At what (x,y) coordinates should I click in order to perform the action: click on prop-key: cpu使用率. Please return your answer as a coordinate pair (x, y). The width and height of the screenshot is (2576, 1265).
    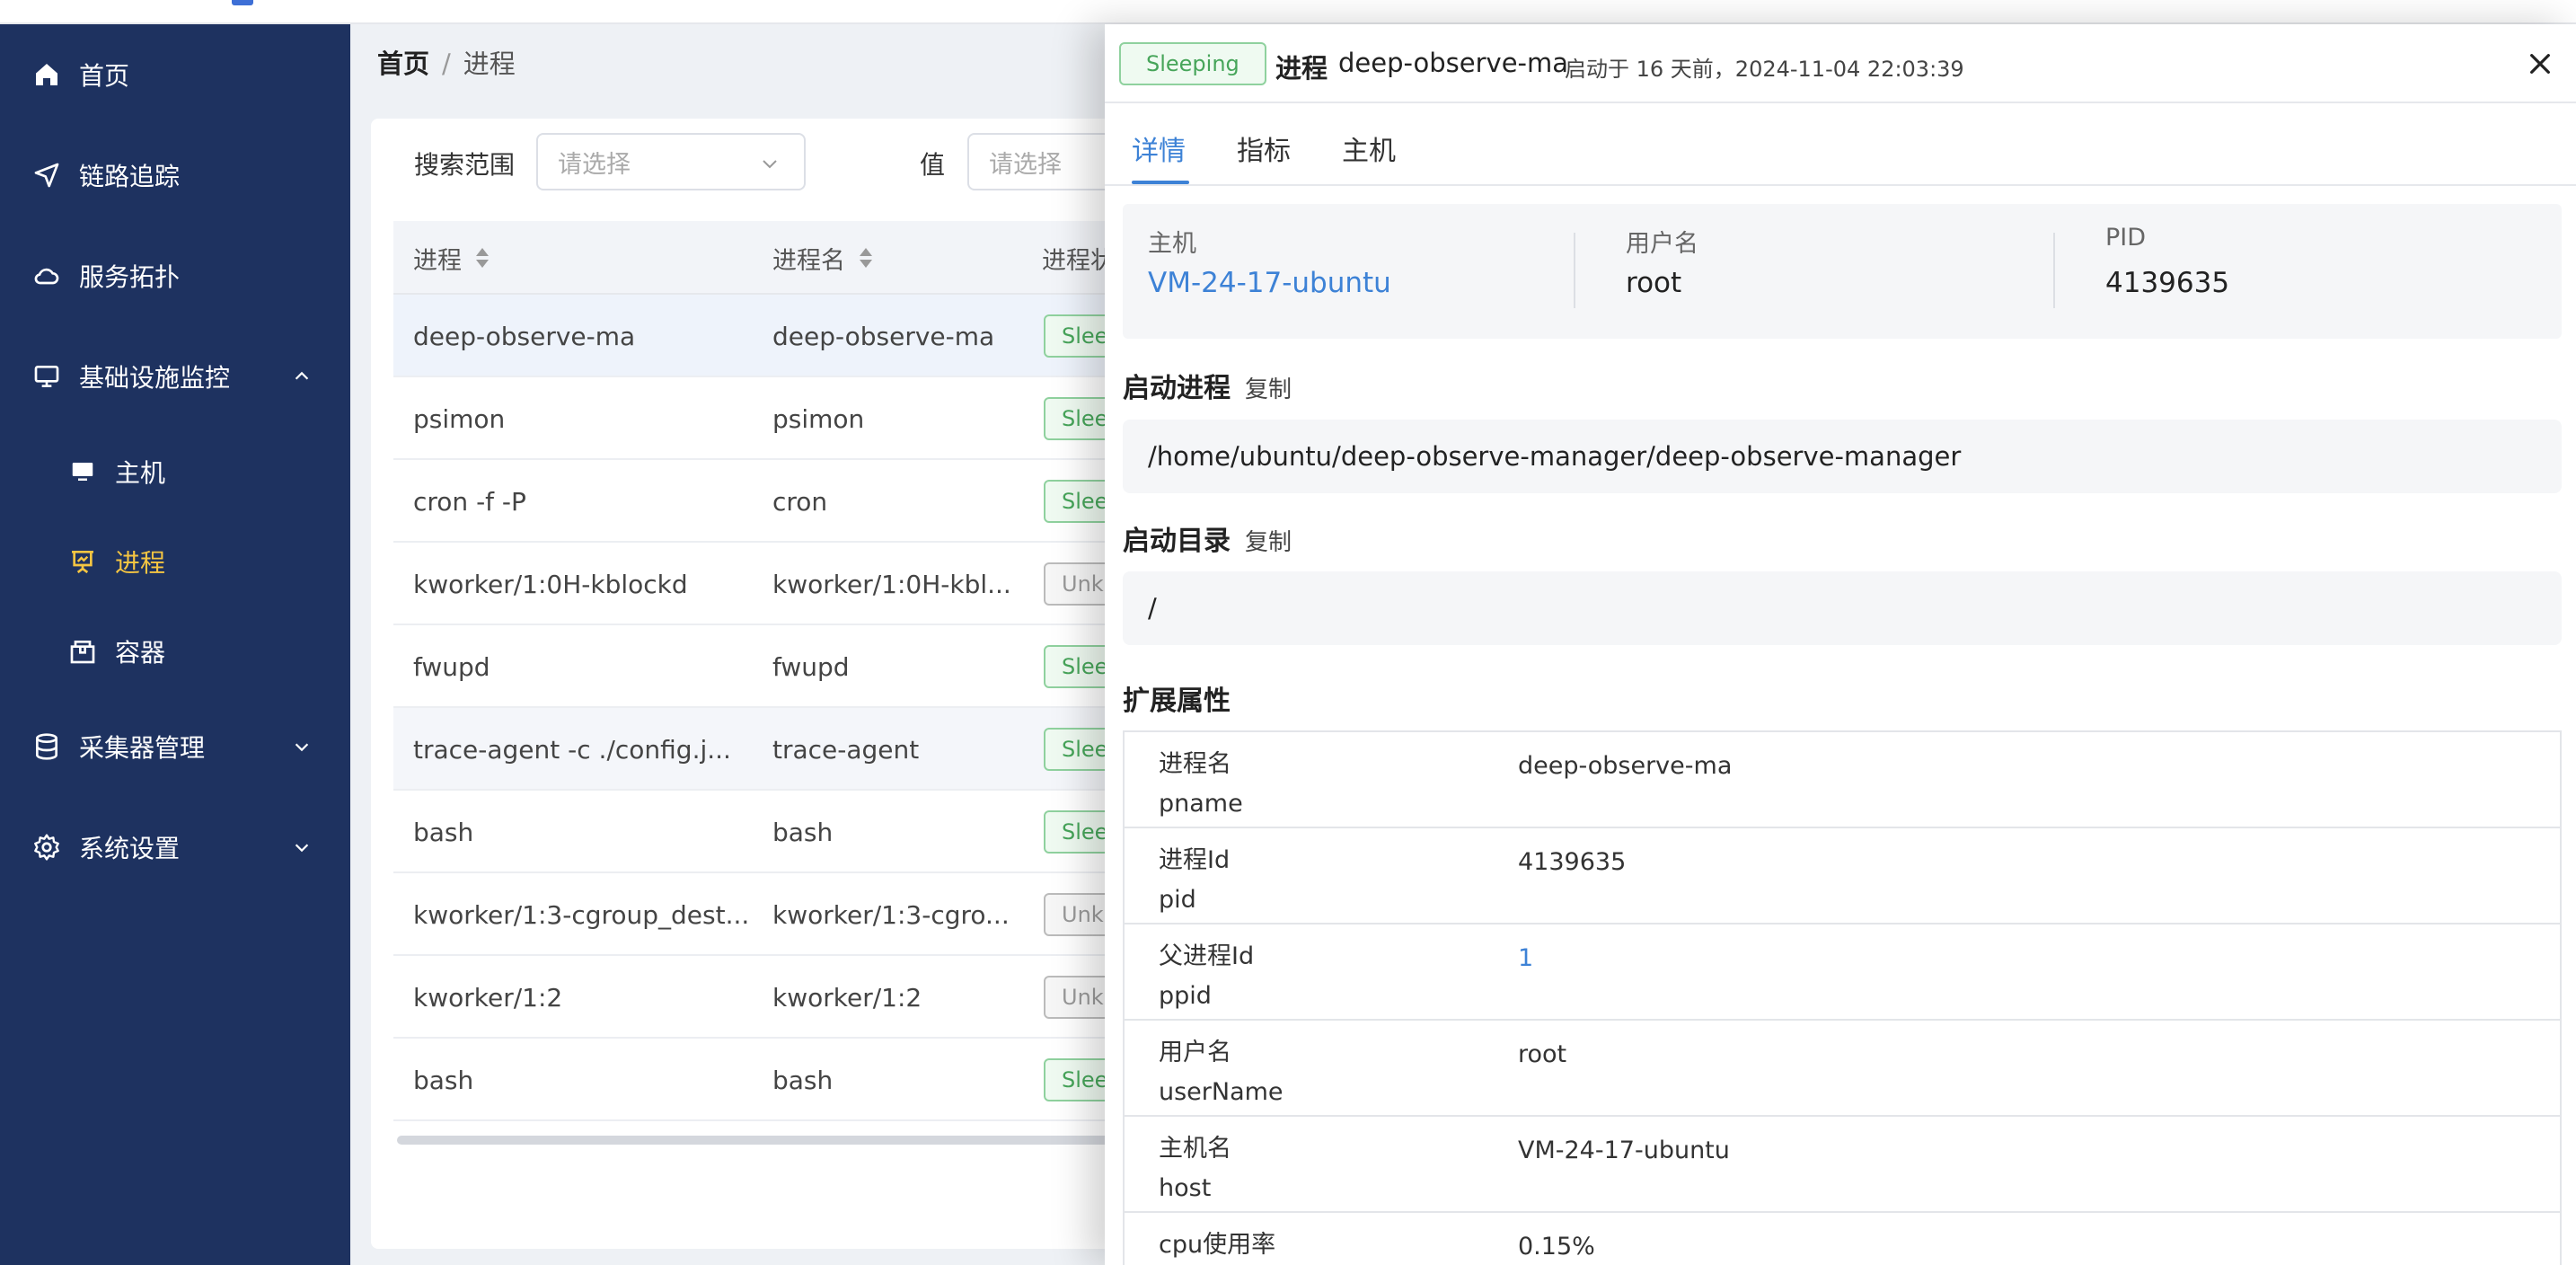
    Looking at the image, I should click on (1217, 1245).